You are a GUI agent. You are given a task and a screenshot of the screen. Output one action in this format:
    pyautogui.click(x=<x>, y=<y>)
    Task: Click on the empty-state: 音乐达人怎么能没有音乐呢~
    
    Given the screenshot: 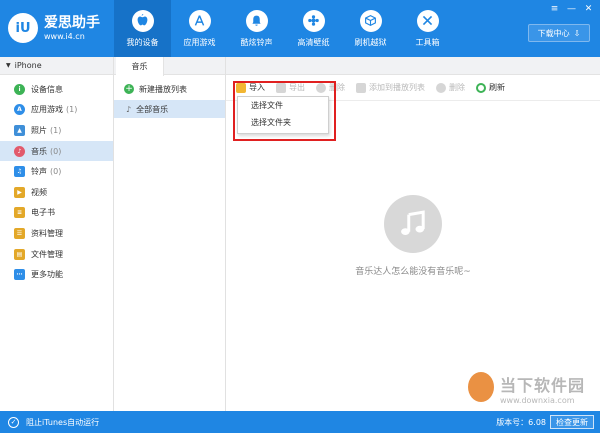 What is the action you would take?
    pyautogui.click(x=413, y=236)
    